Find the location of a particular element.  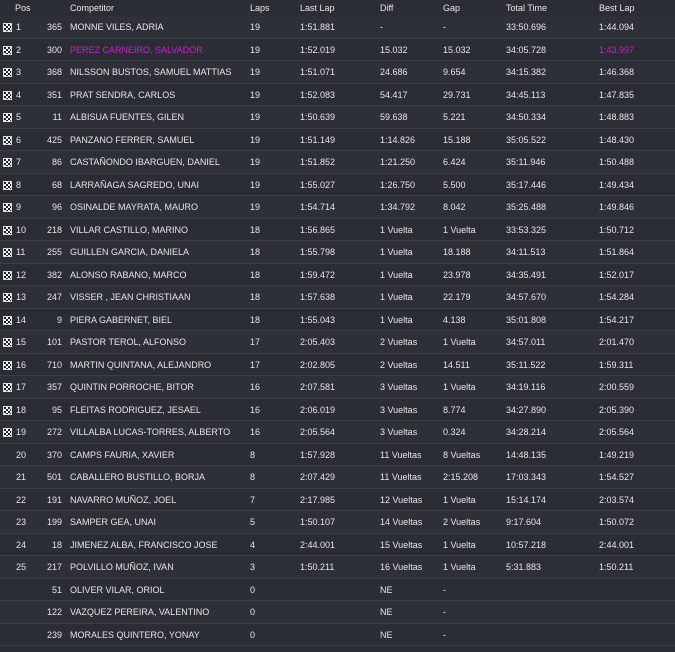

competitor-cell: CAMPS FAURIA, XAVIER is located at coordinates (122, 455).